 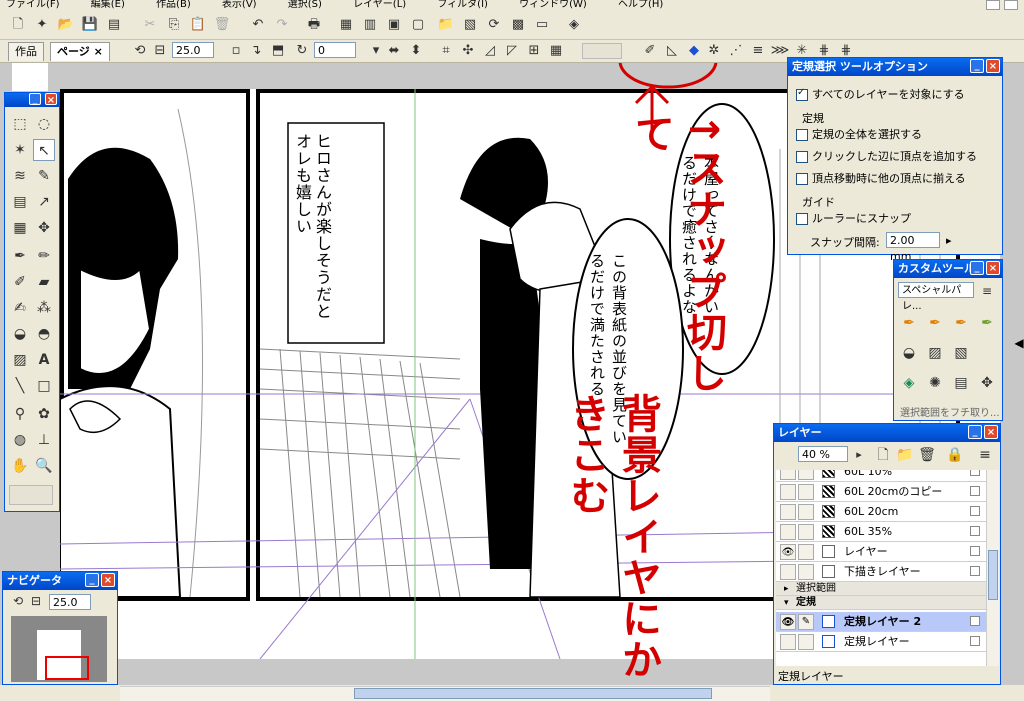 I want to click on snap-interval-field: 2.00 mm, so click(x=913, y=247).